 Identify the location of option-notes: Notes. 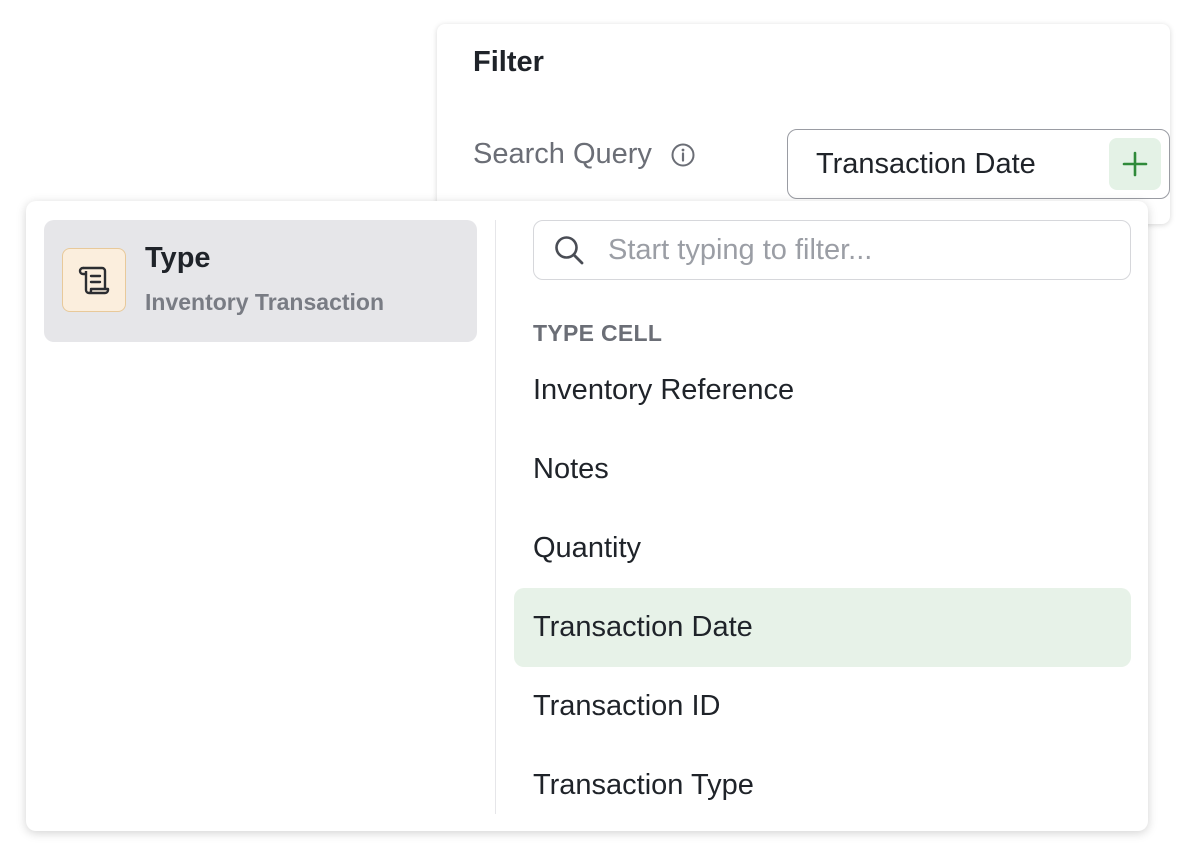
(822, 469).